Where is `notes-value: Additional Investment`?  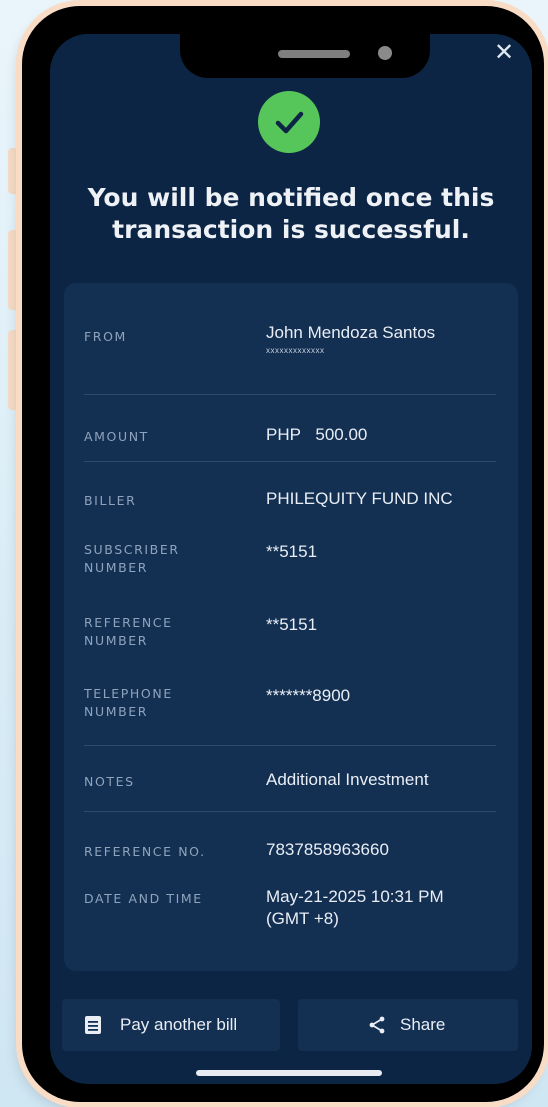 notes-value: Additional Investment is located at coordinates (347, 779).